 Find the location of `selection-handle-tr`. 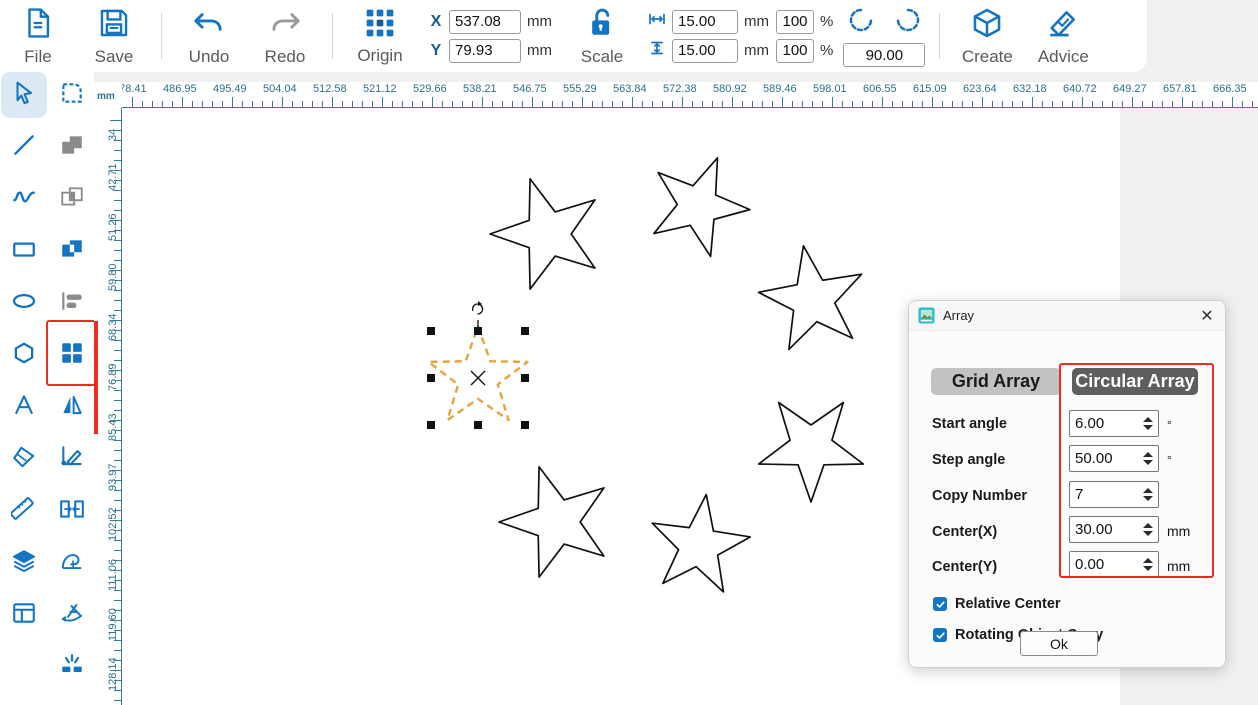

selection-handle-tr is located at coordinates (525, 331).